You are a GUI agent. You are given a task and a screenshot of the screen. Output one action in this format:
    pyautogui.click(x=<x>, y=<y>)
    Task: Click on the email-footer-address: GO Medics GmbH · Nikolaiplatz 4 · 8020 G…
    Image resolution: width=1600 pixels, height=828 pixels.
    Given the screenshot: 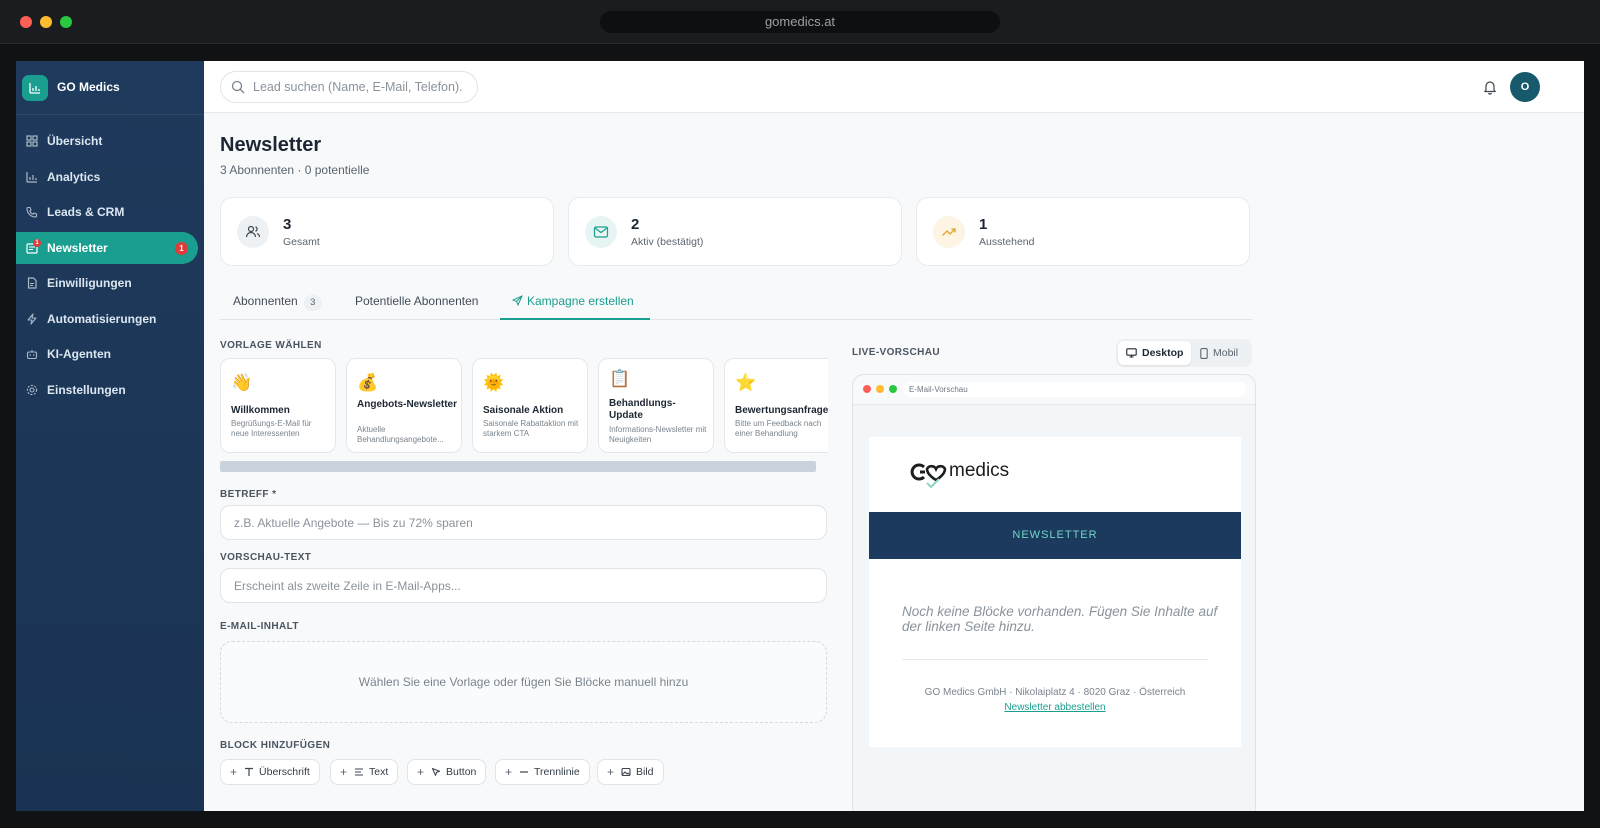 What is the action you would take?
    pyautogui.click(x=1055, y=692)
    